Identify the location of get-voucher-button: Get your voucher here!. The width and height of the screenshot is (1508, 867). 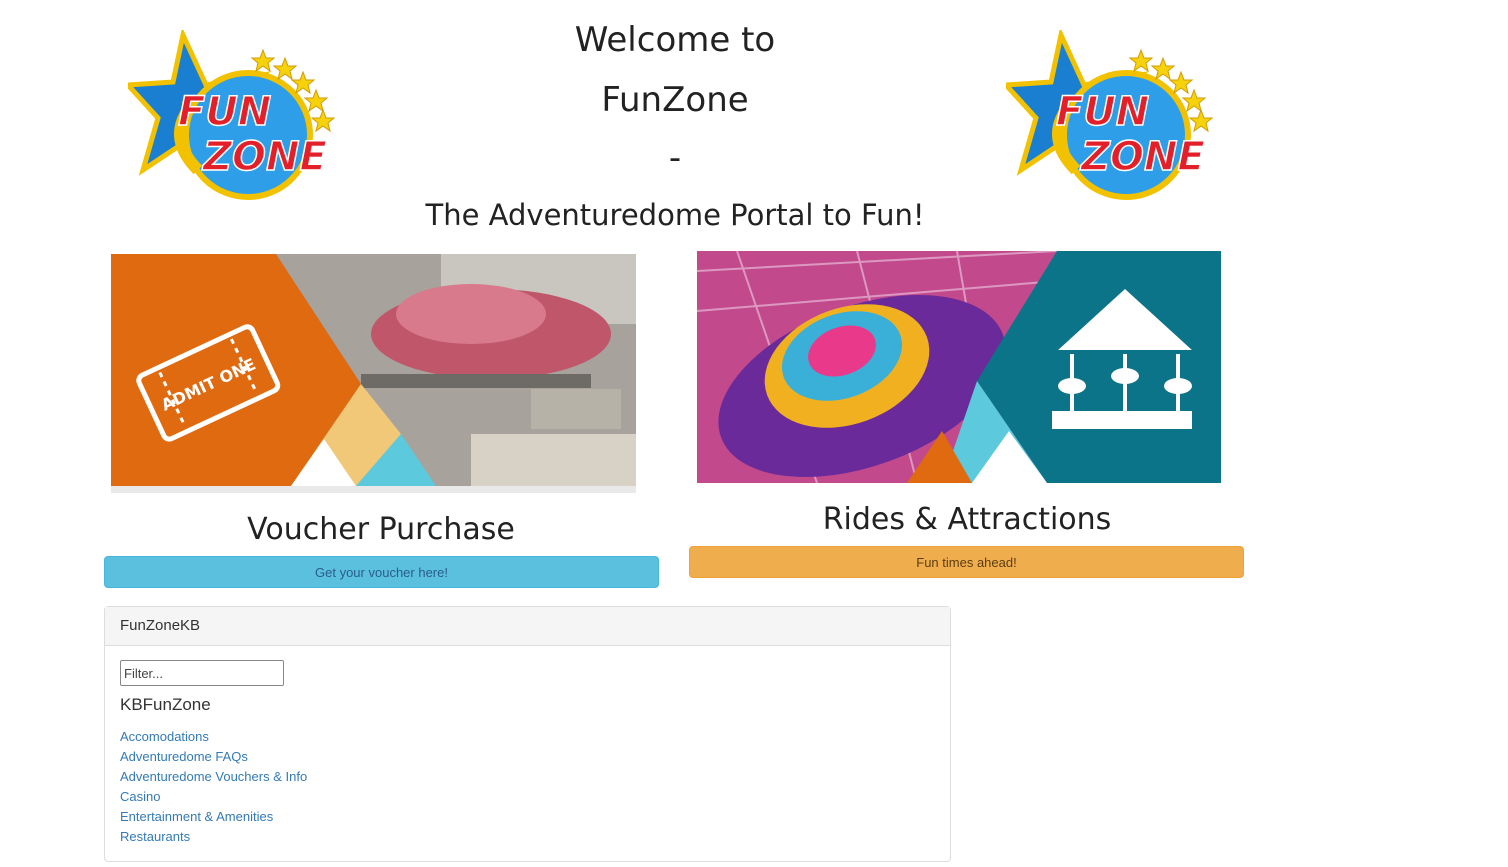
(381, 572).